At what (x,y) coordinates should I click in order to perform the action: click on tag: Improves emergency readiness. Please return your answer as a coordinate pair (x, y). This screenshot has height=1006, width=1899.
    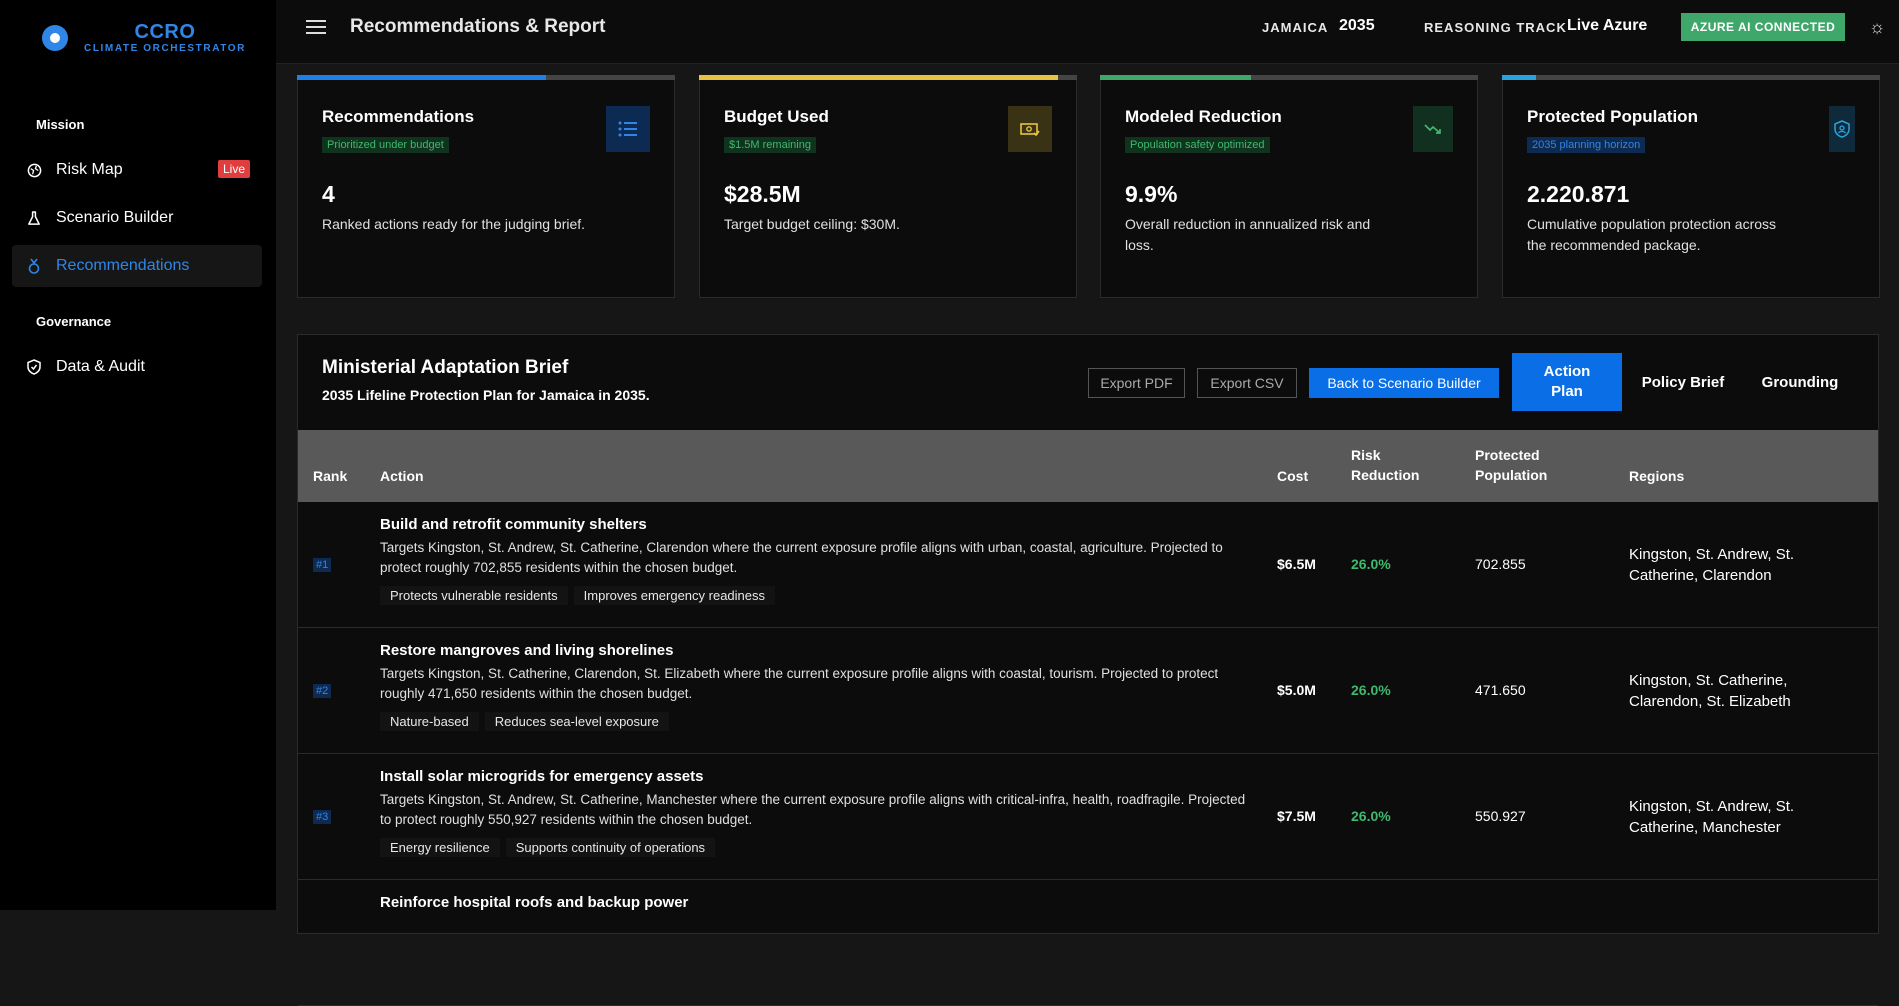
    Looking at the image, I should click on (674, 595).